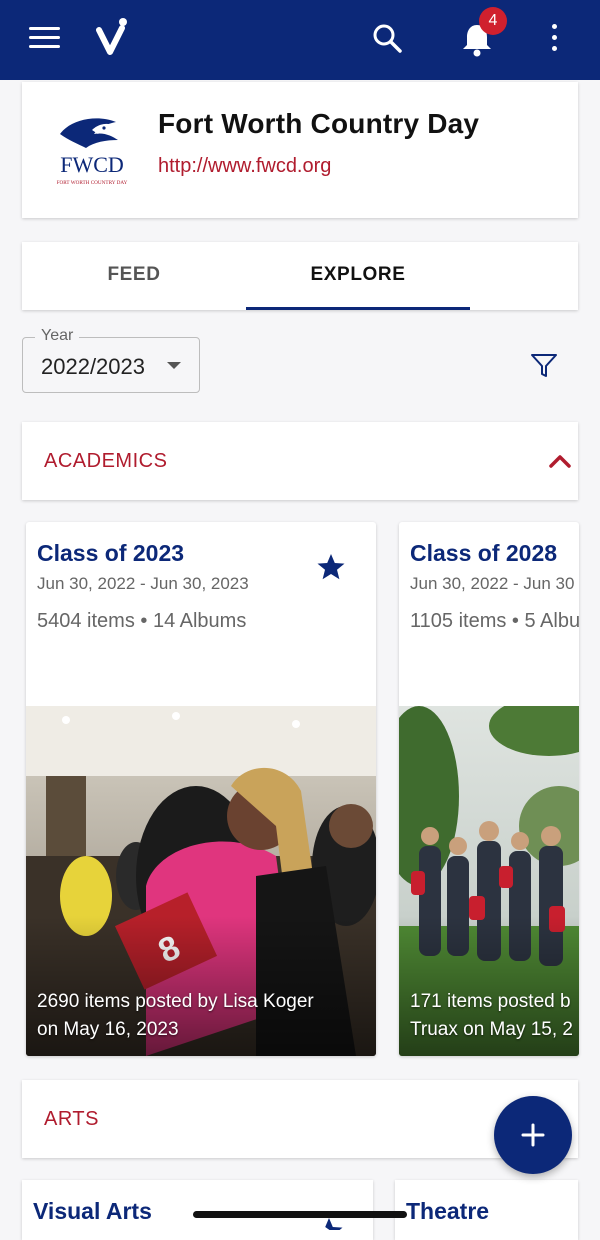 The width and height of the screenshot is (600, 1240). What do you see at coordinates (300, 40) in the screenshot?
I see `app-bar: 4` at bounding box center [300, 40].